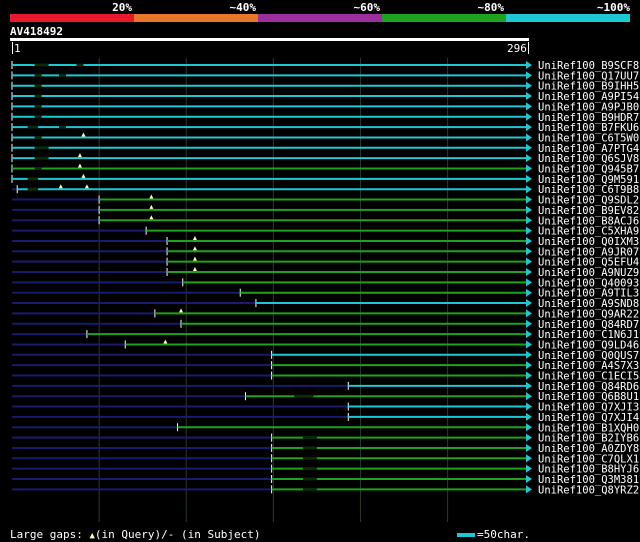  I want to click on gap-legend-title: Large gaps:, so click(46, 534).